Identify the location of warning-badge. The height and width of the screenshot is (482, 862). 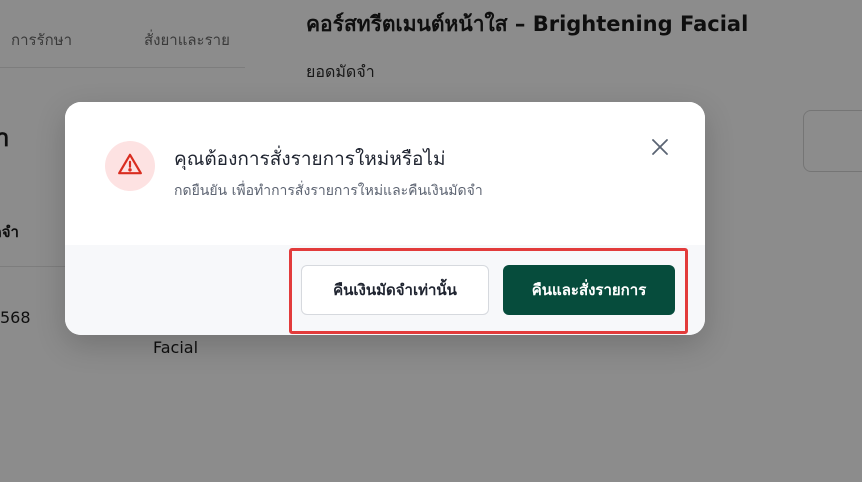
(130, 166).